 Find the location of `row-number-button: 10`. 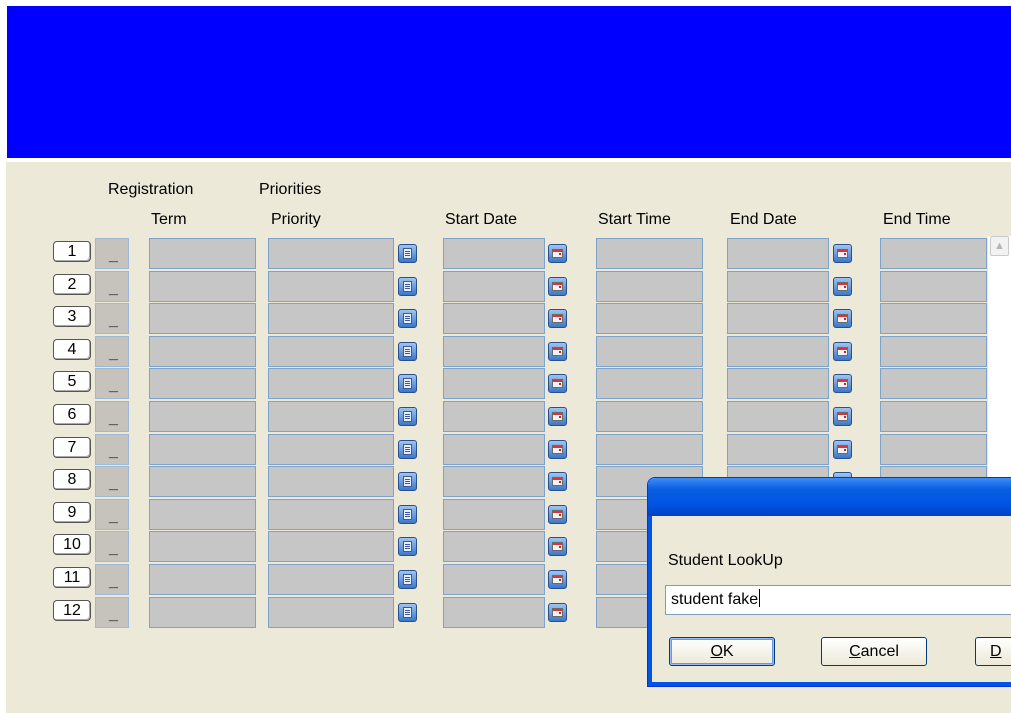

row-number-button: 10 is located at coordinates (72, 544).